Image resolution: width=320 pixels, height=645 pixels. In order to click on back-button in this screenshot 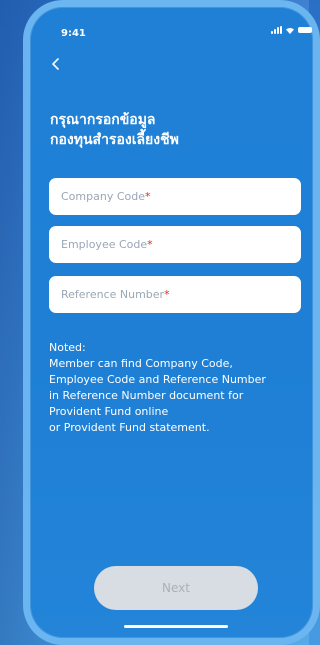, I will do `click(57, 64)`.